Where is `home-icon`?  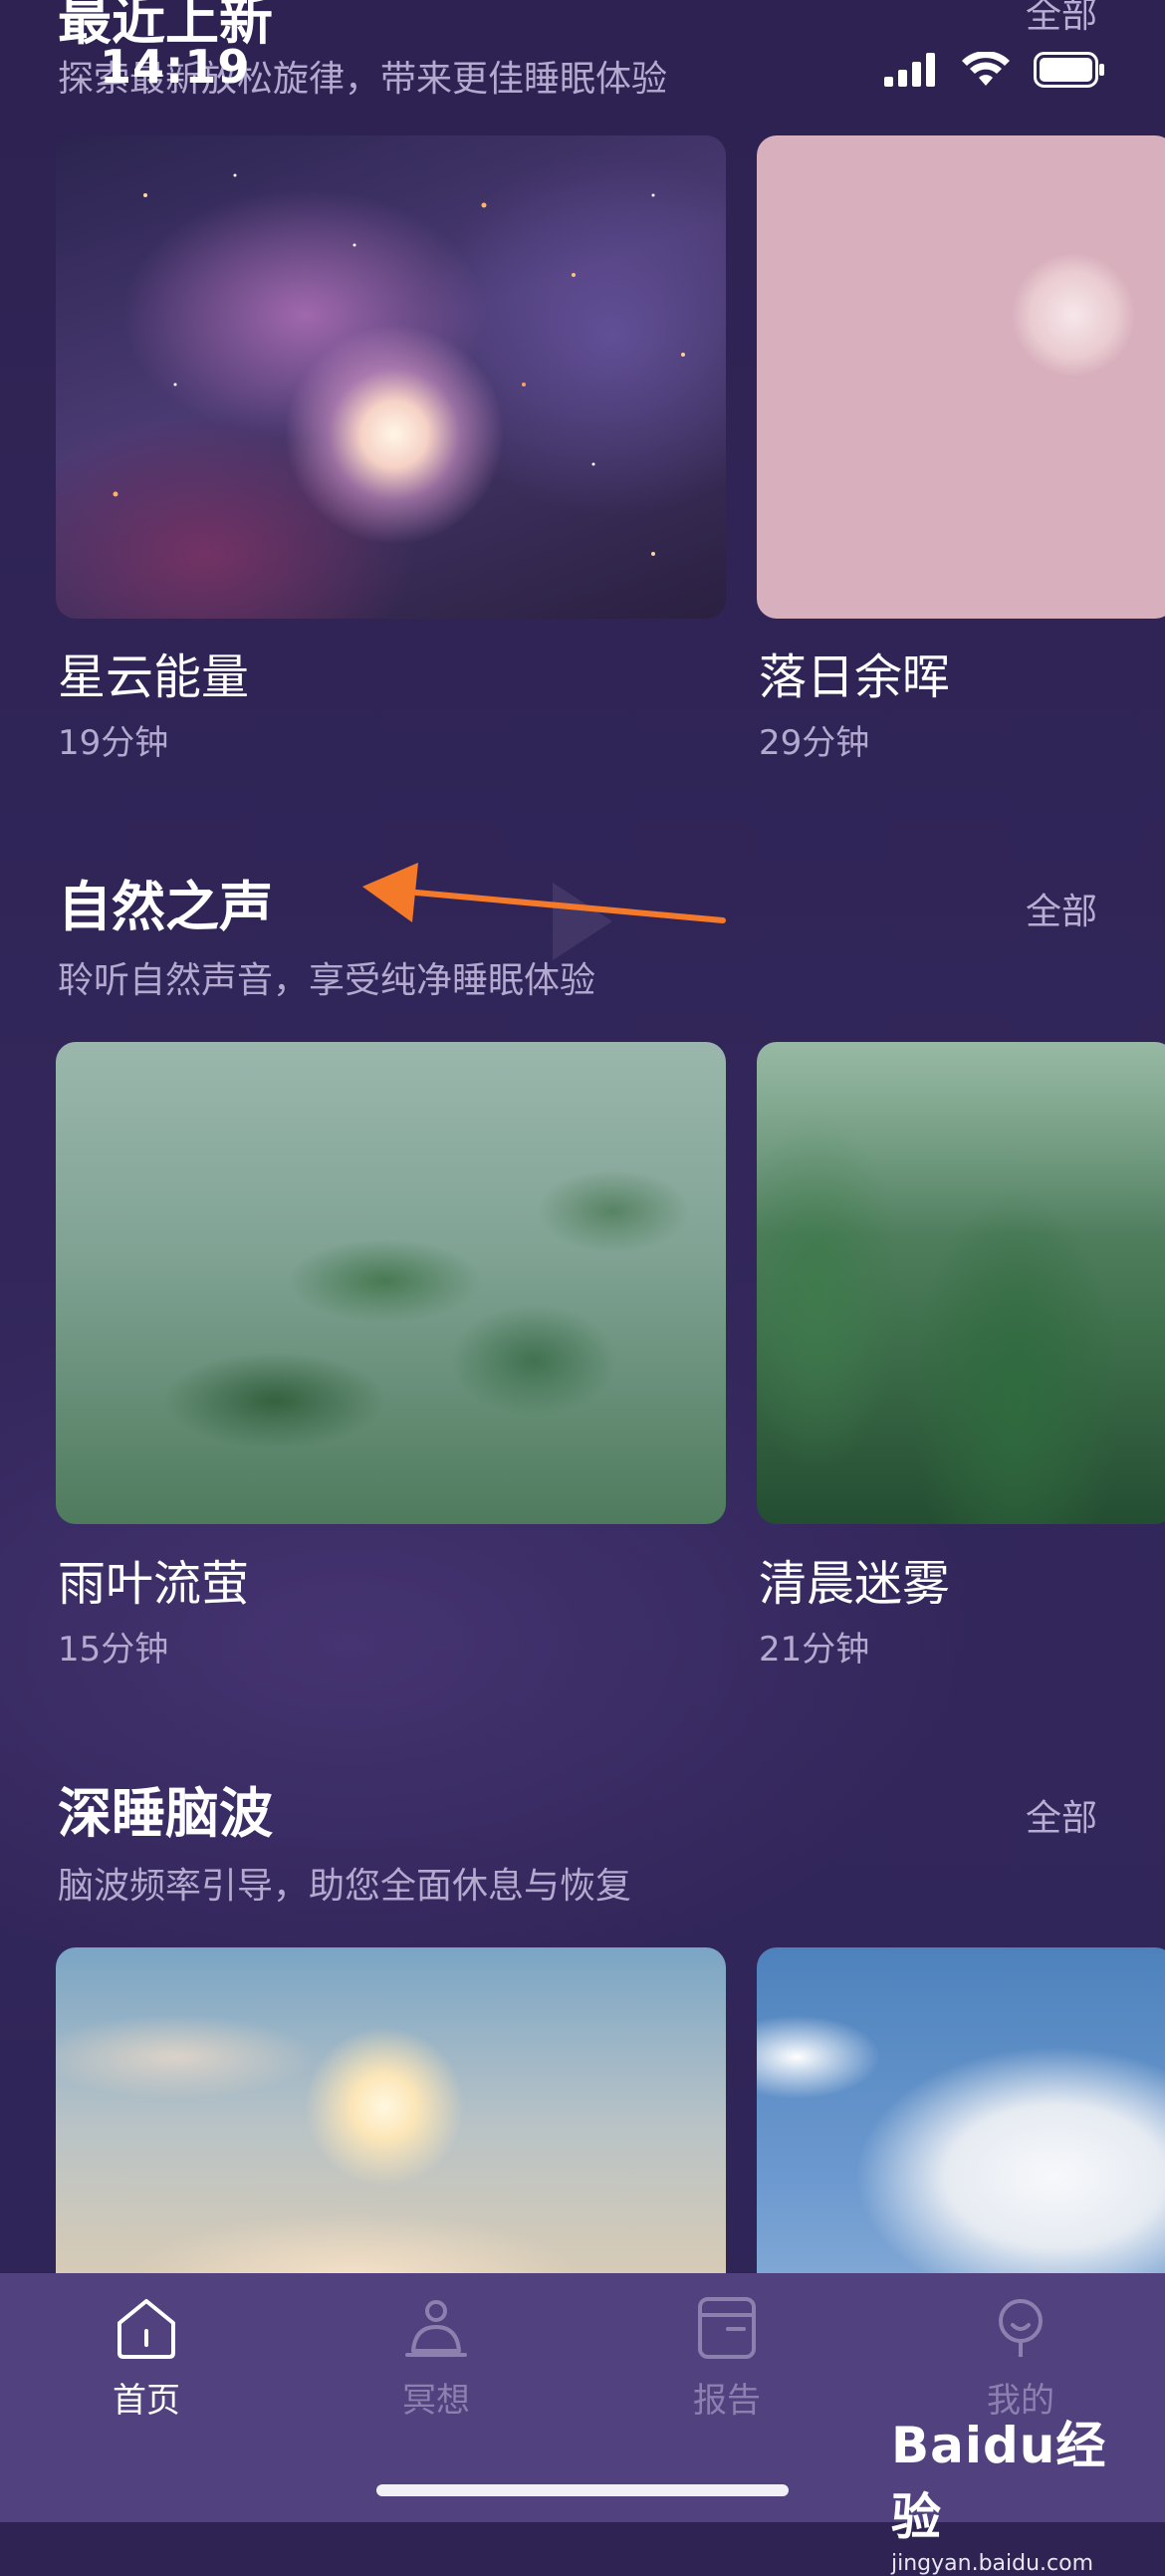 home-icon is located at coordinates (146, 2329).